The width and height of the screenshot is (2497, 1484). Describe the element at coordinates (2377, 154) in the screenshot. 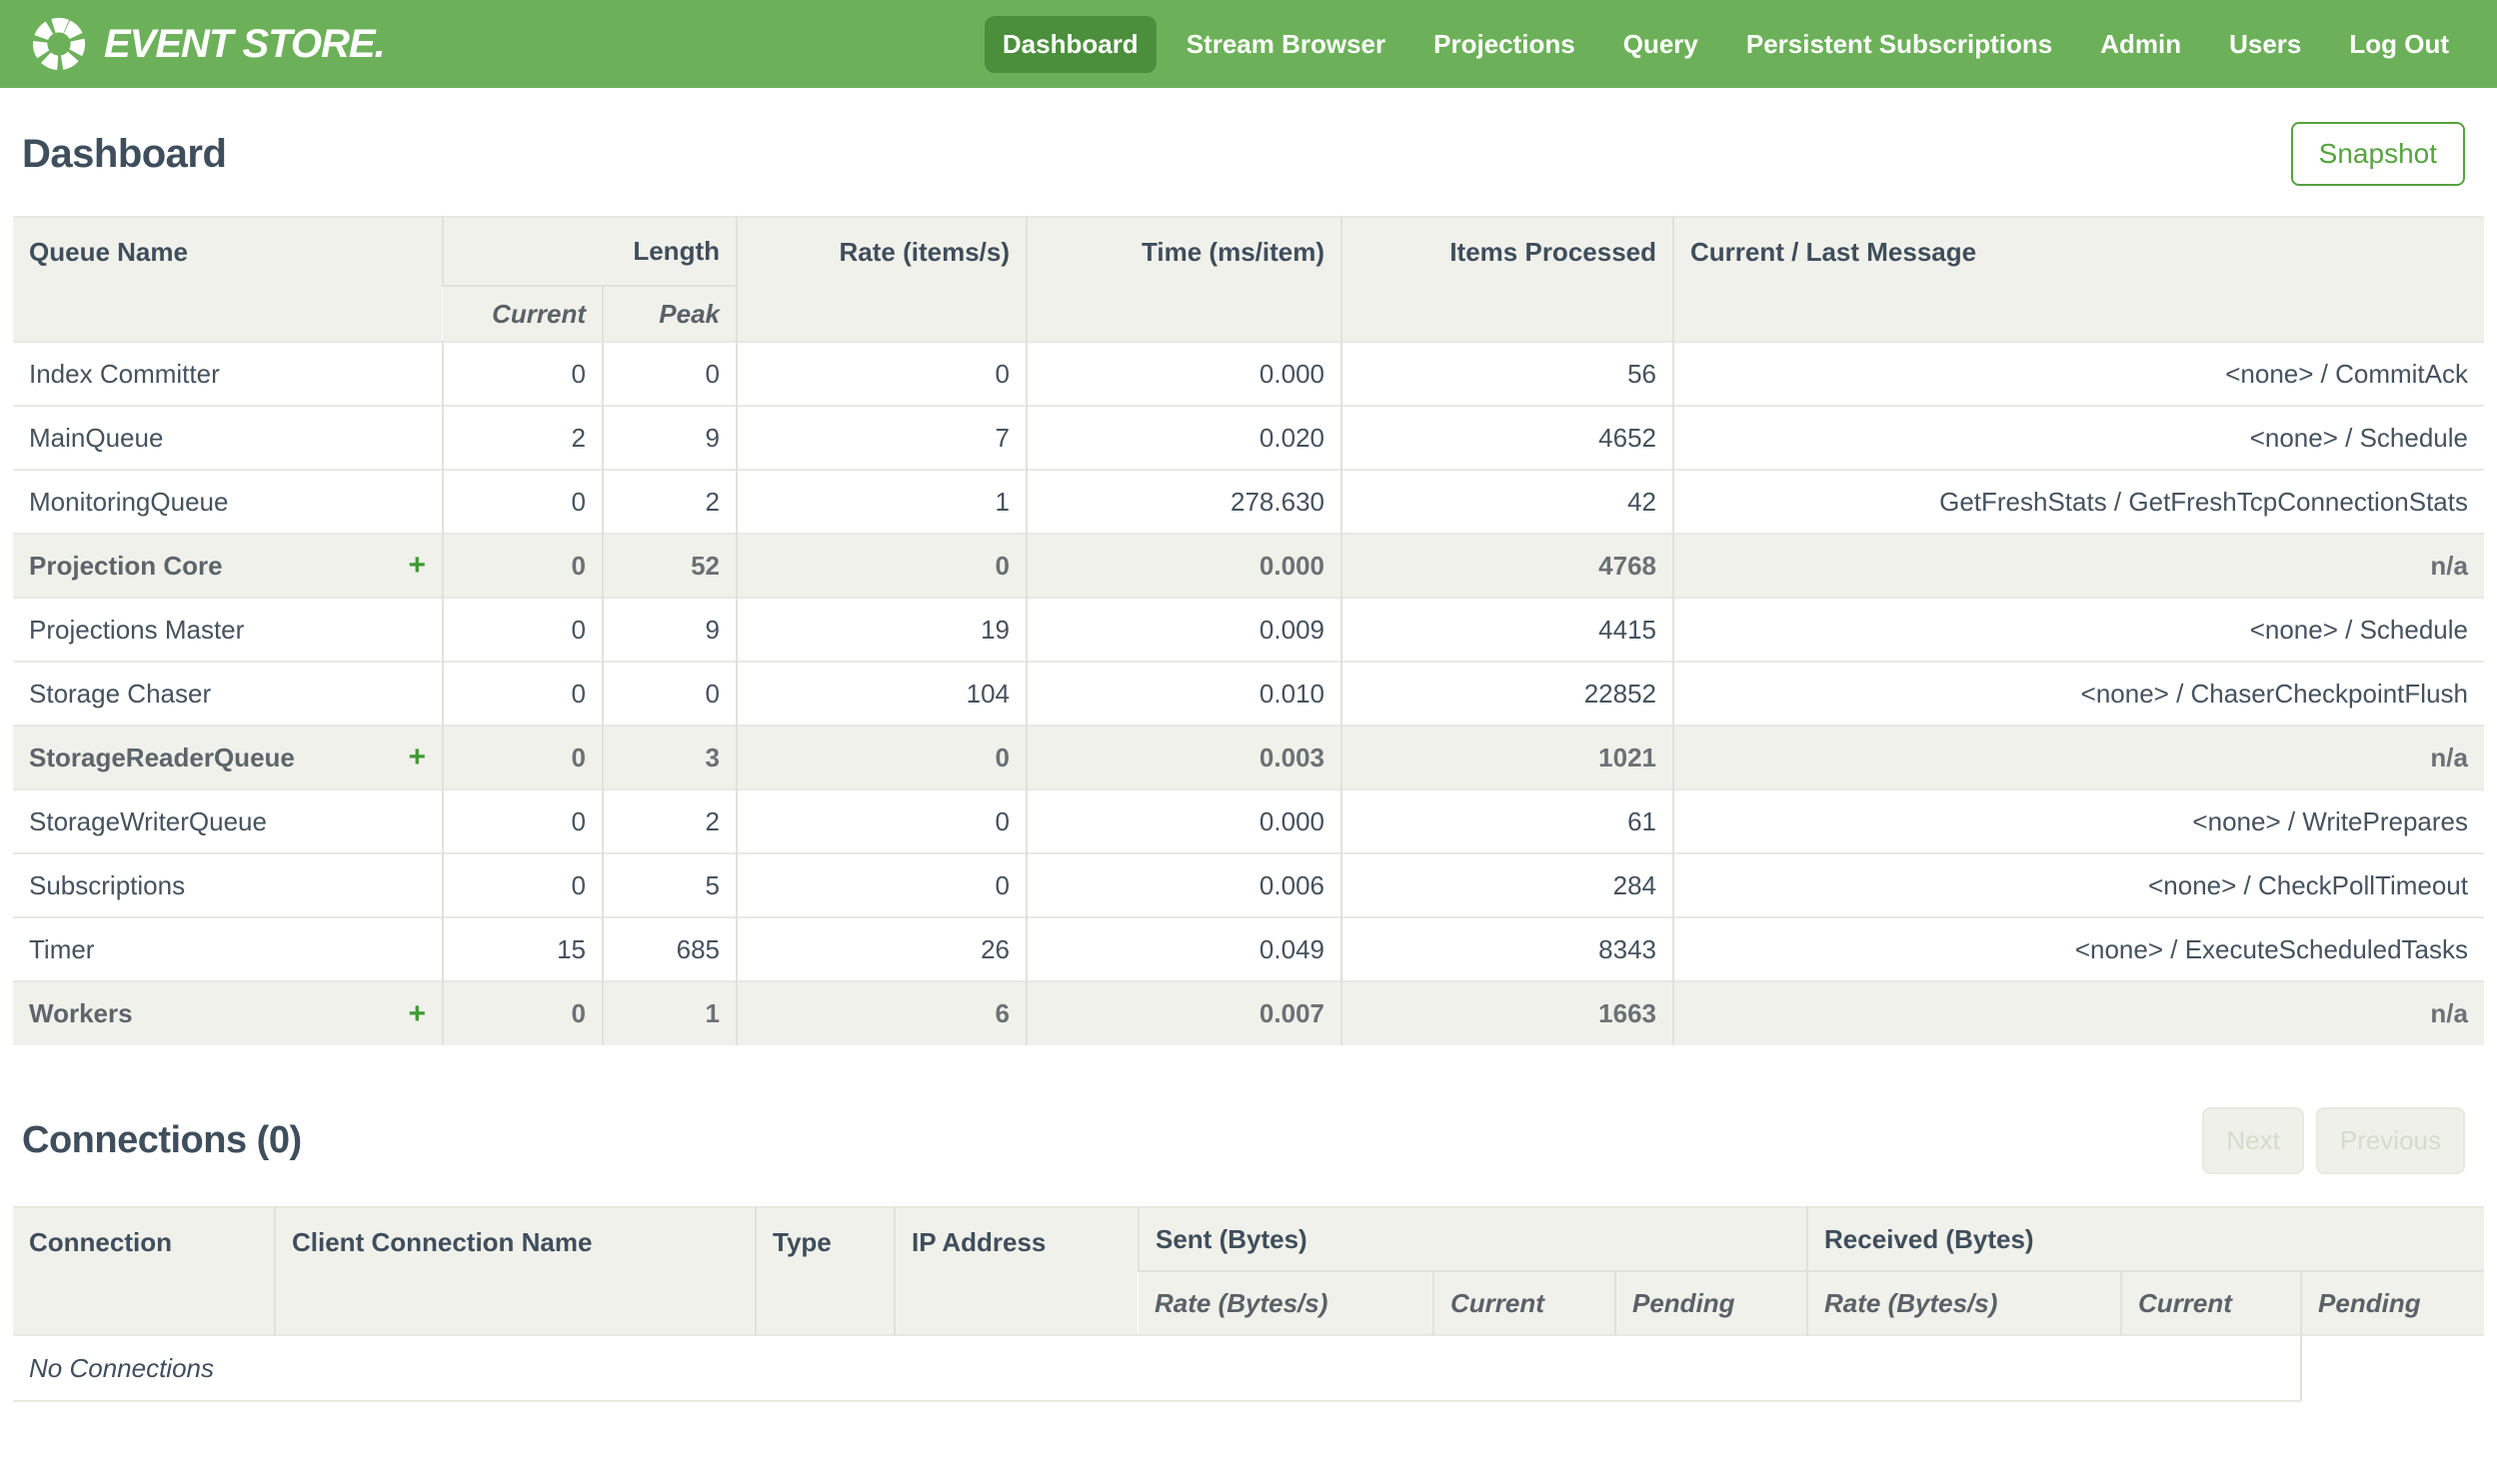

I see `snapshot-button: Snapshot` at that location.